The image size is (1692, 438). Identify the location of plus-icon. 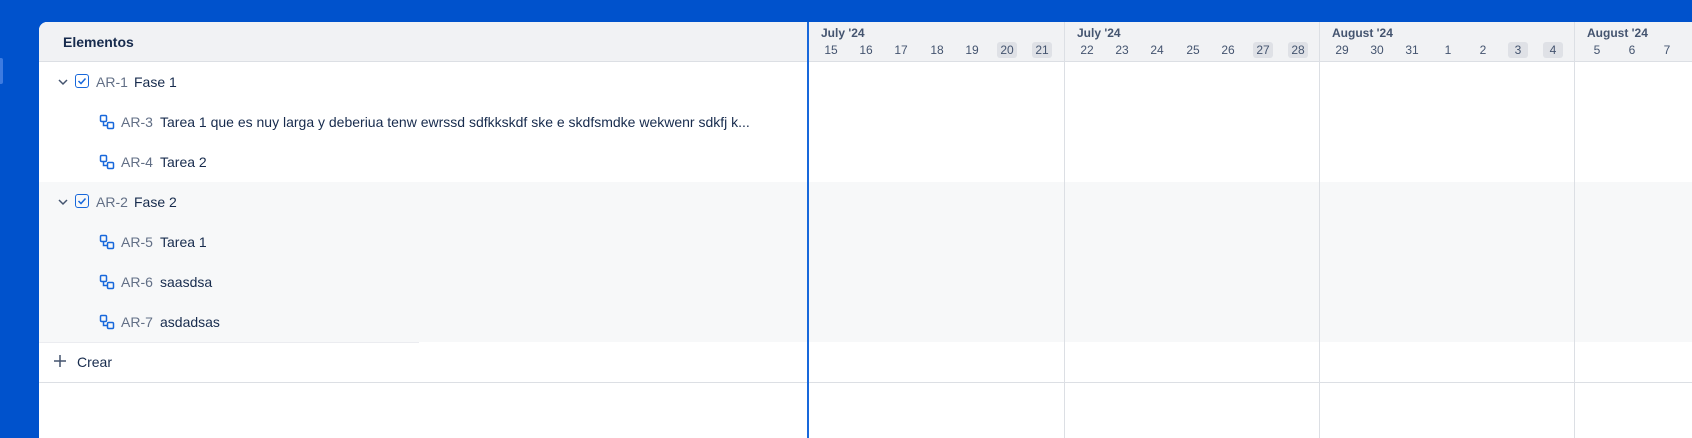
(60, 361).